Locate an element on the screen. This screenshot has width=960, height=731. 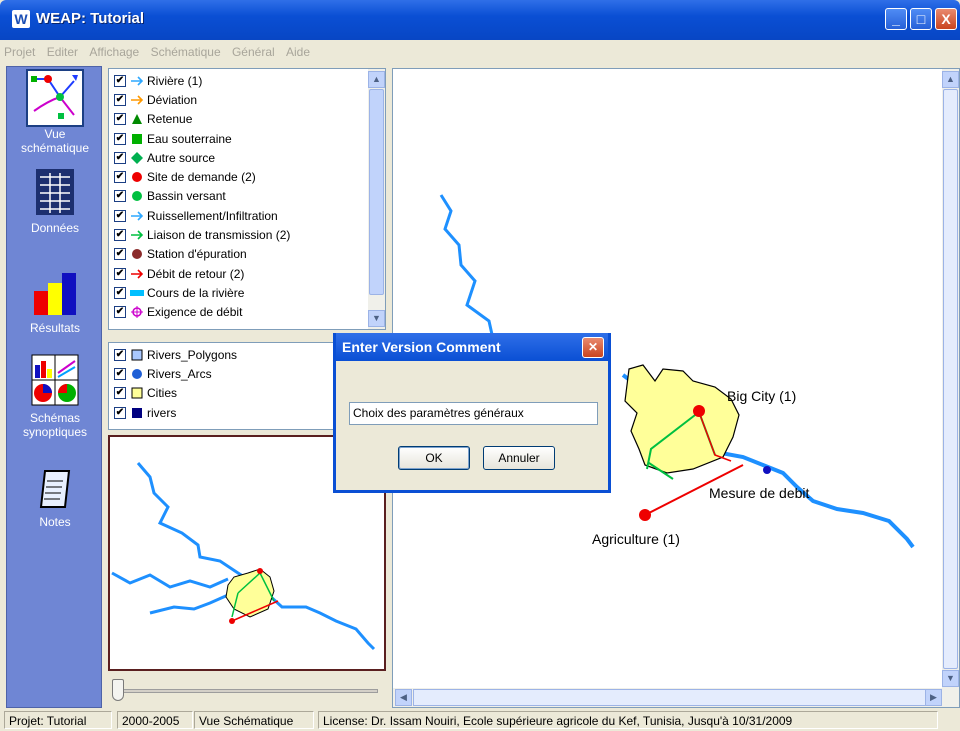
minimize-button: _ is located at coordinates (896, 19).